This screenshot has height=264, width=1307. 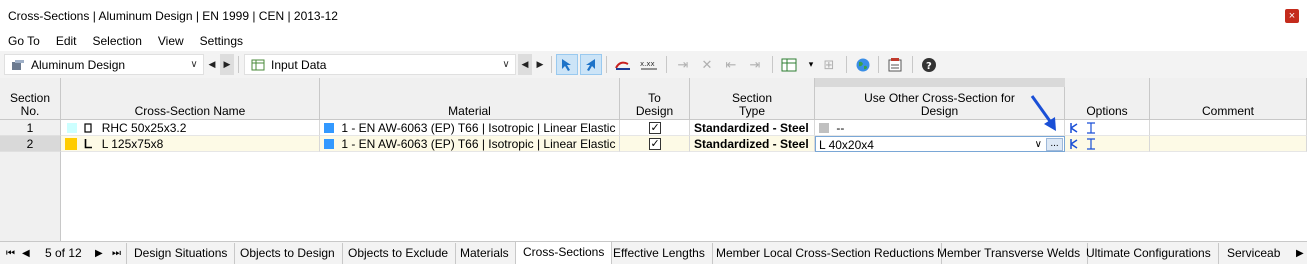 I want to click on menu-edit: Edit, so click(x=66, y=41).